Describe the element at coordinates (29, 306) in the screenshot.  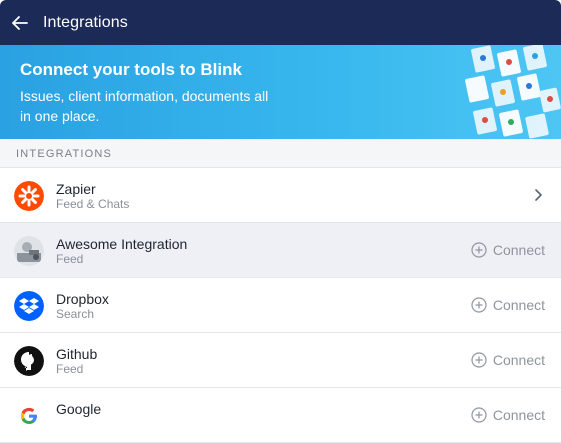
I see `dropbox-logo-icon` at that location.